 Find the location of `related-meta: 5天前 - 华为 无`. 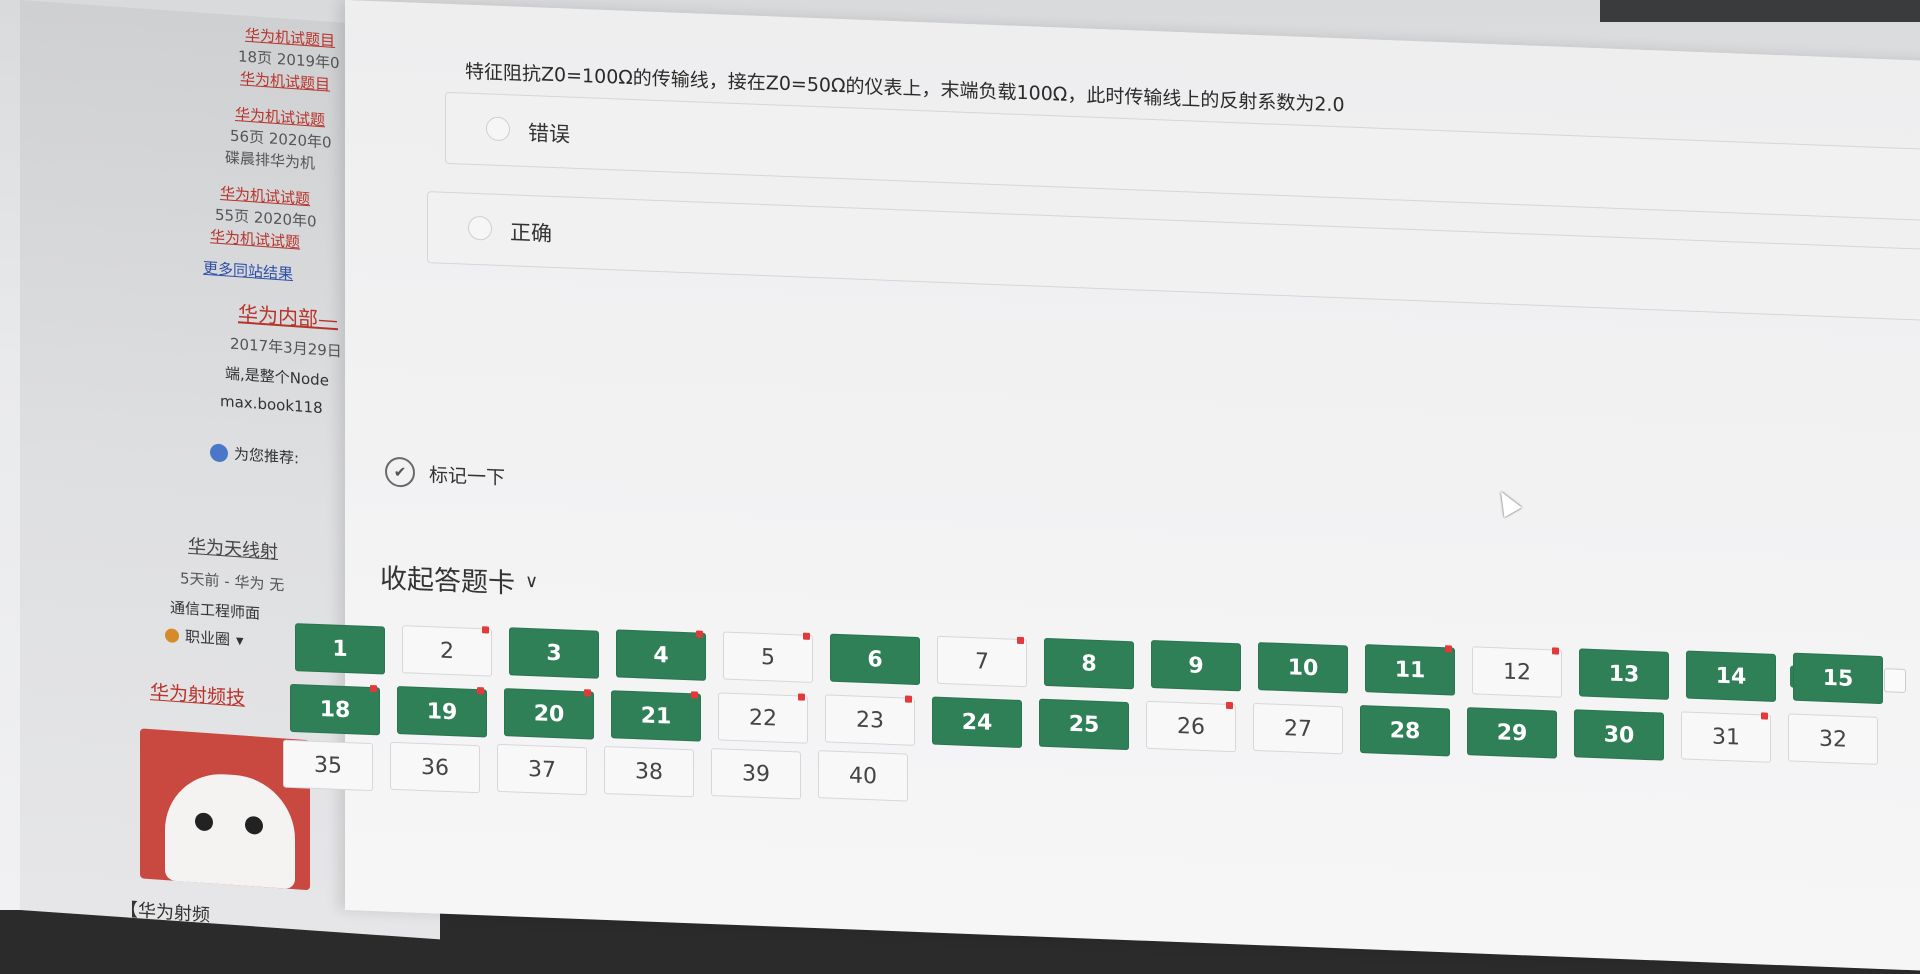

related-meta: 5天前 - 华为 无 is located at coordinates (232, 582).